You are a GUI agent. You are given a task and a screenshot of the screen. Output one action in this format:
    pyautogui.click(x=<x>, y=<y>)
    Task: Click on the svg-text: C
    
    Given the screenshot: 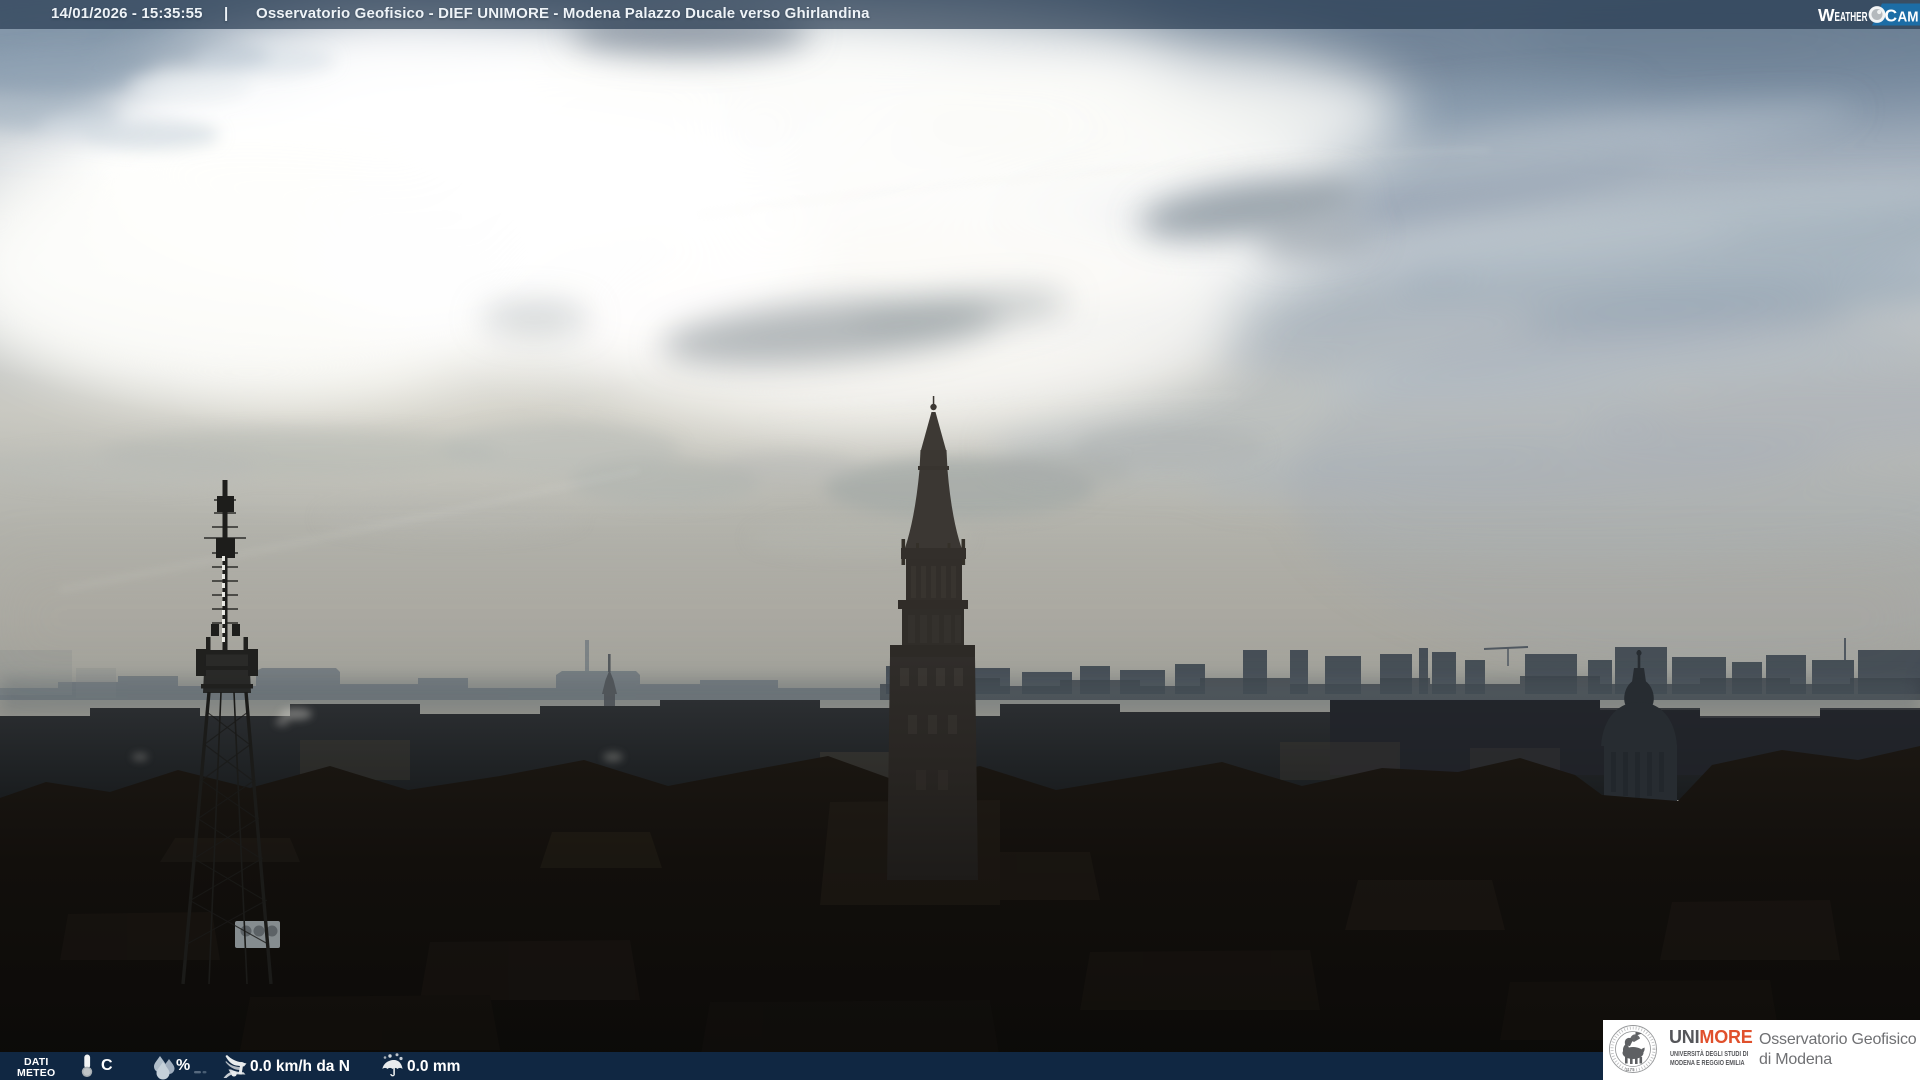 What is the action you would take?
    pyautogui.click(x=1891, y=16)
    